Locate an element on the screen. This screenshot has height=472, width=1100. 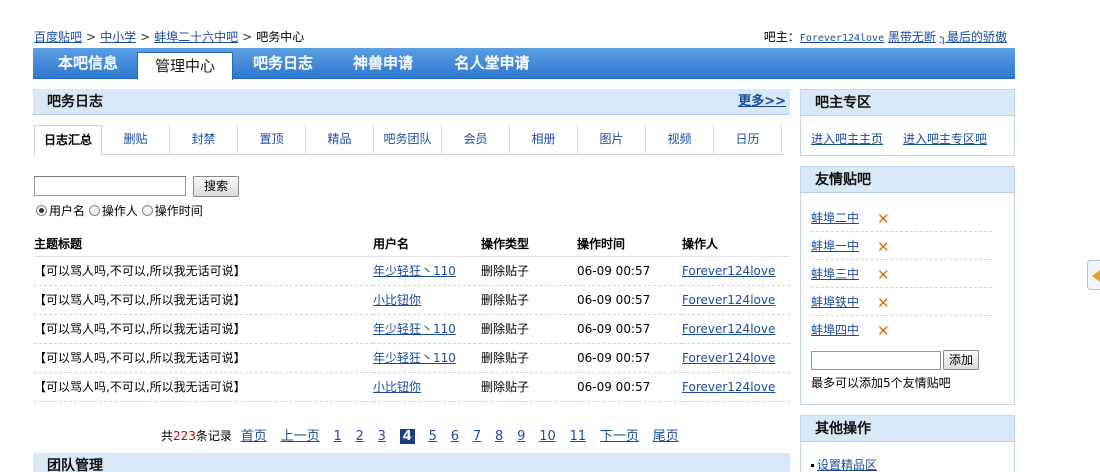
radio-operation-time is located at coordinates (147, 210).